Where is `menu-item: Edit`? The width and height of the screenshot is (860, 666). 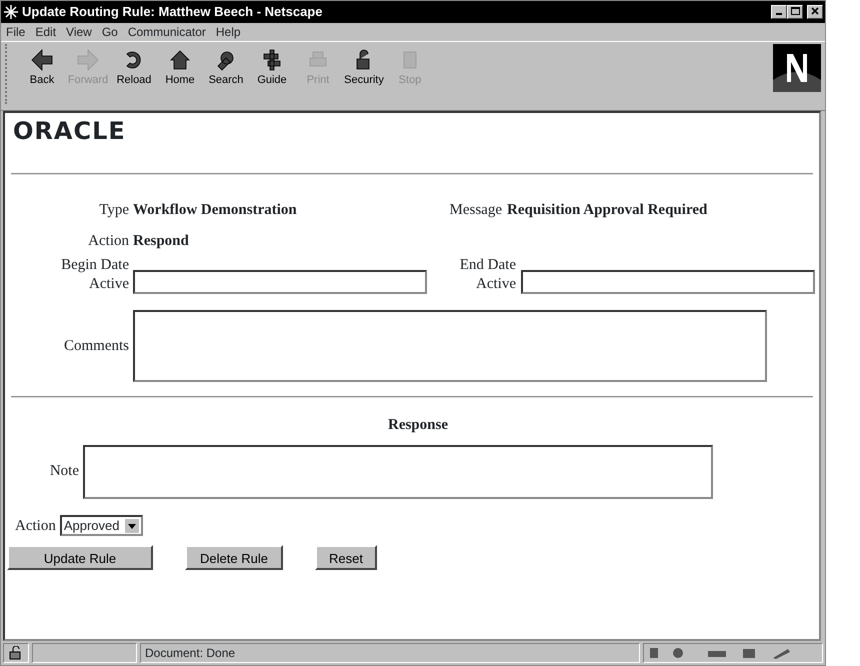
menu-item: Edit is located at coordinates (45, 32).